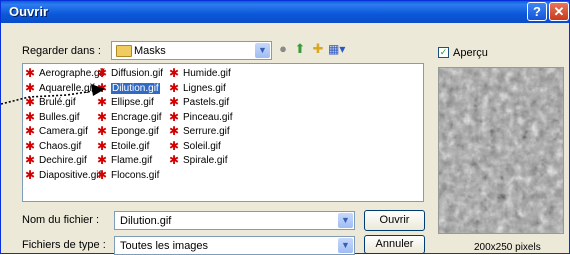 This screenshot has width=570, height=255. I want to click on filetype-value: Toutes les images, so click(164, 246).